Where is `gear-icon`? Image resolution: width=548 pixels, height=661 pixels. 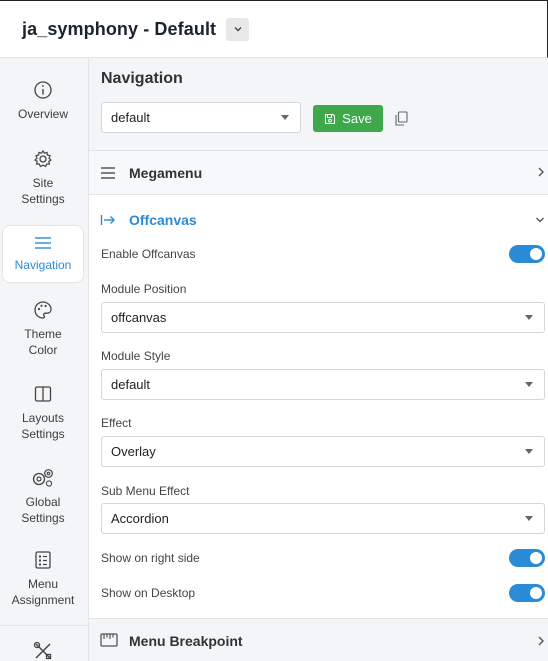
gear-icon is located at coordinates (43, 158).